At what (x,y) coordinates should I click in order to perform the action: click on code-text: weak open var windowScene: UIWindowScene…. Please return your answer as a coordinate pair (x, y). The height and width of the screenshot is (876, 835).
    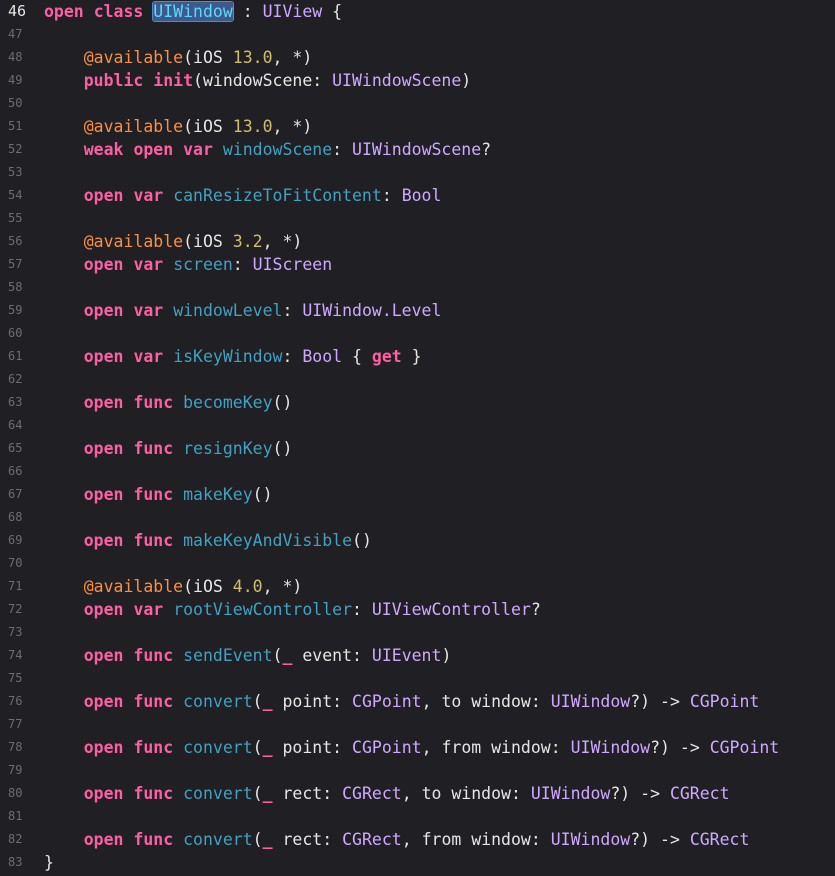
    Looking at the image, I should click on (263, 149).